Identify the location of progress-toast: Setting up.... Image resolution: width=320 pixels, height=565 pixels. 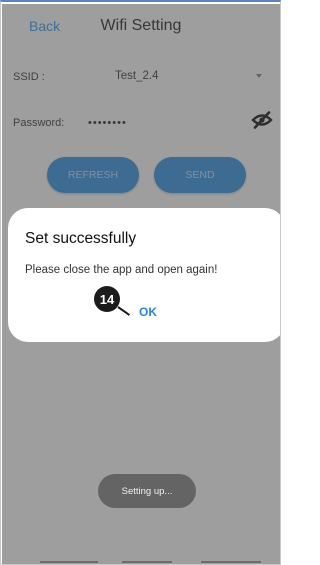
(147, 491).